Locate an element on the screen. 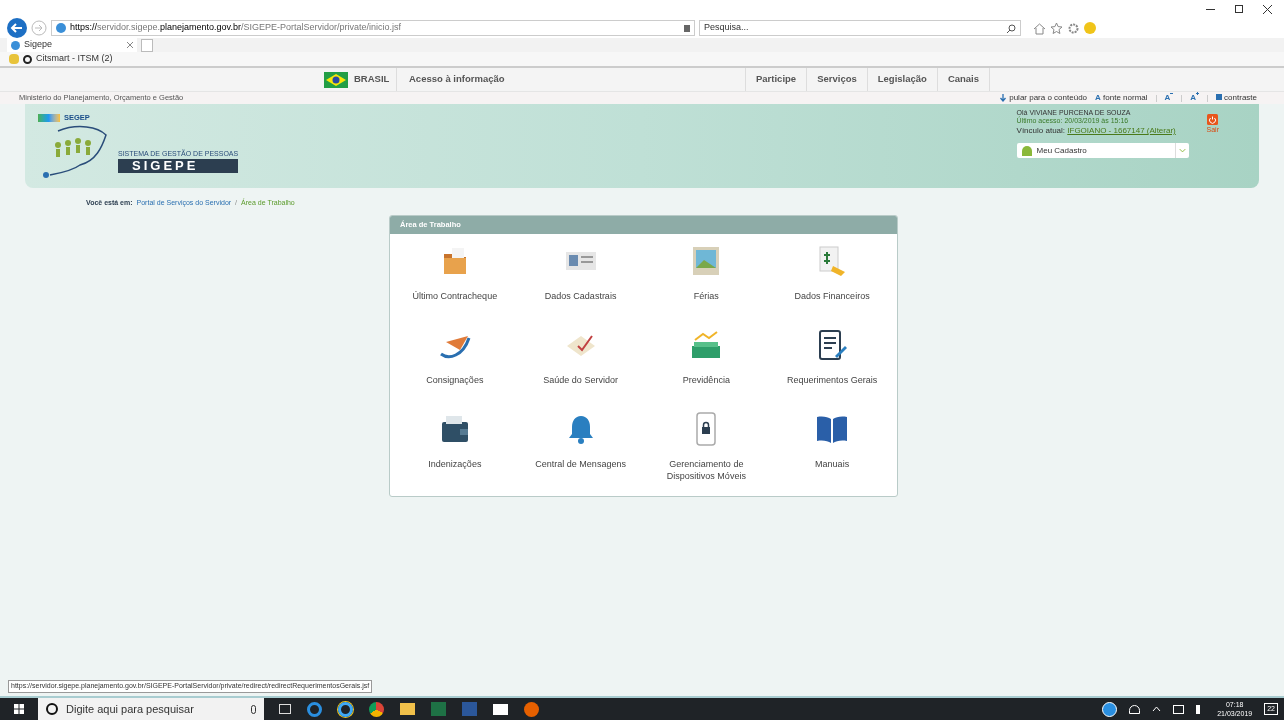  nav-link: Legislação is located at coordinates (901, 79).